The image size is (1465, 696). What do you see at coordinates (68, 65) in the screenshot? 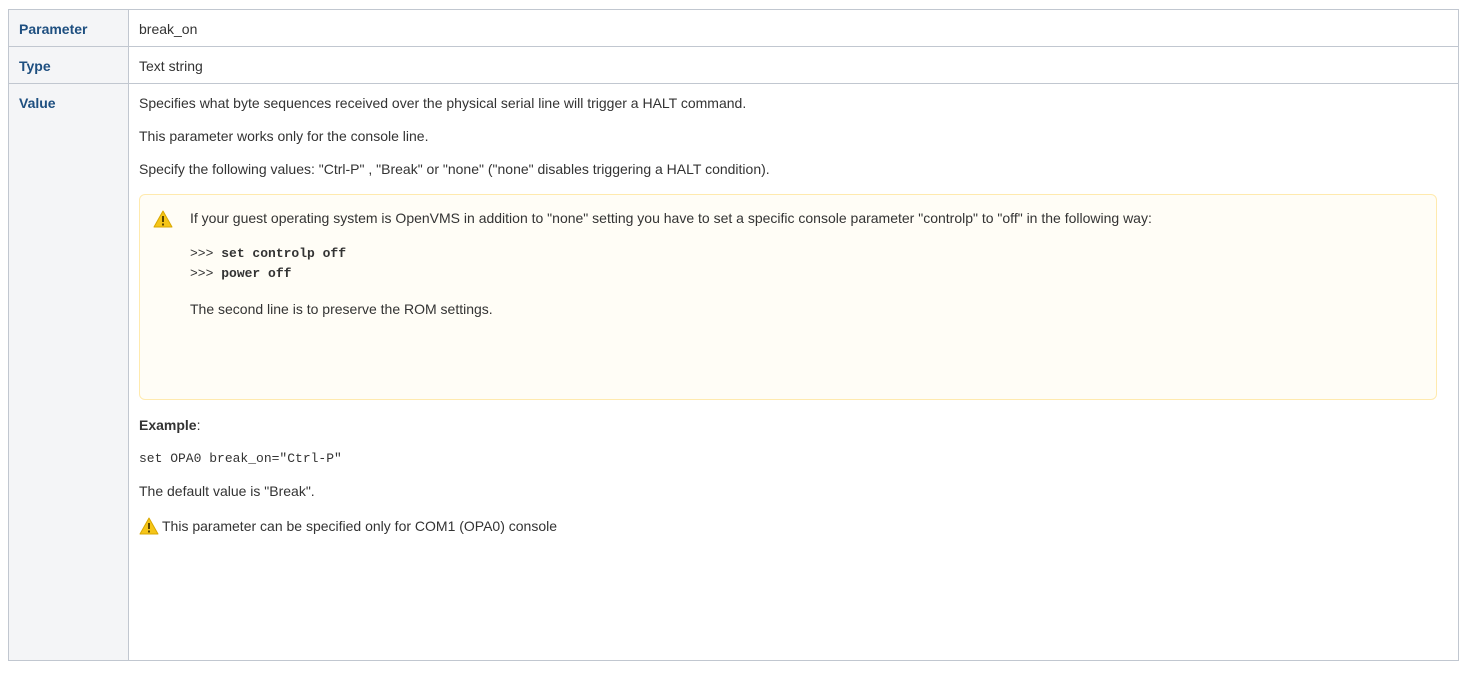
I see `type-header: Type` at bounding box center [68, 65].